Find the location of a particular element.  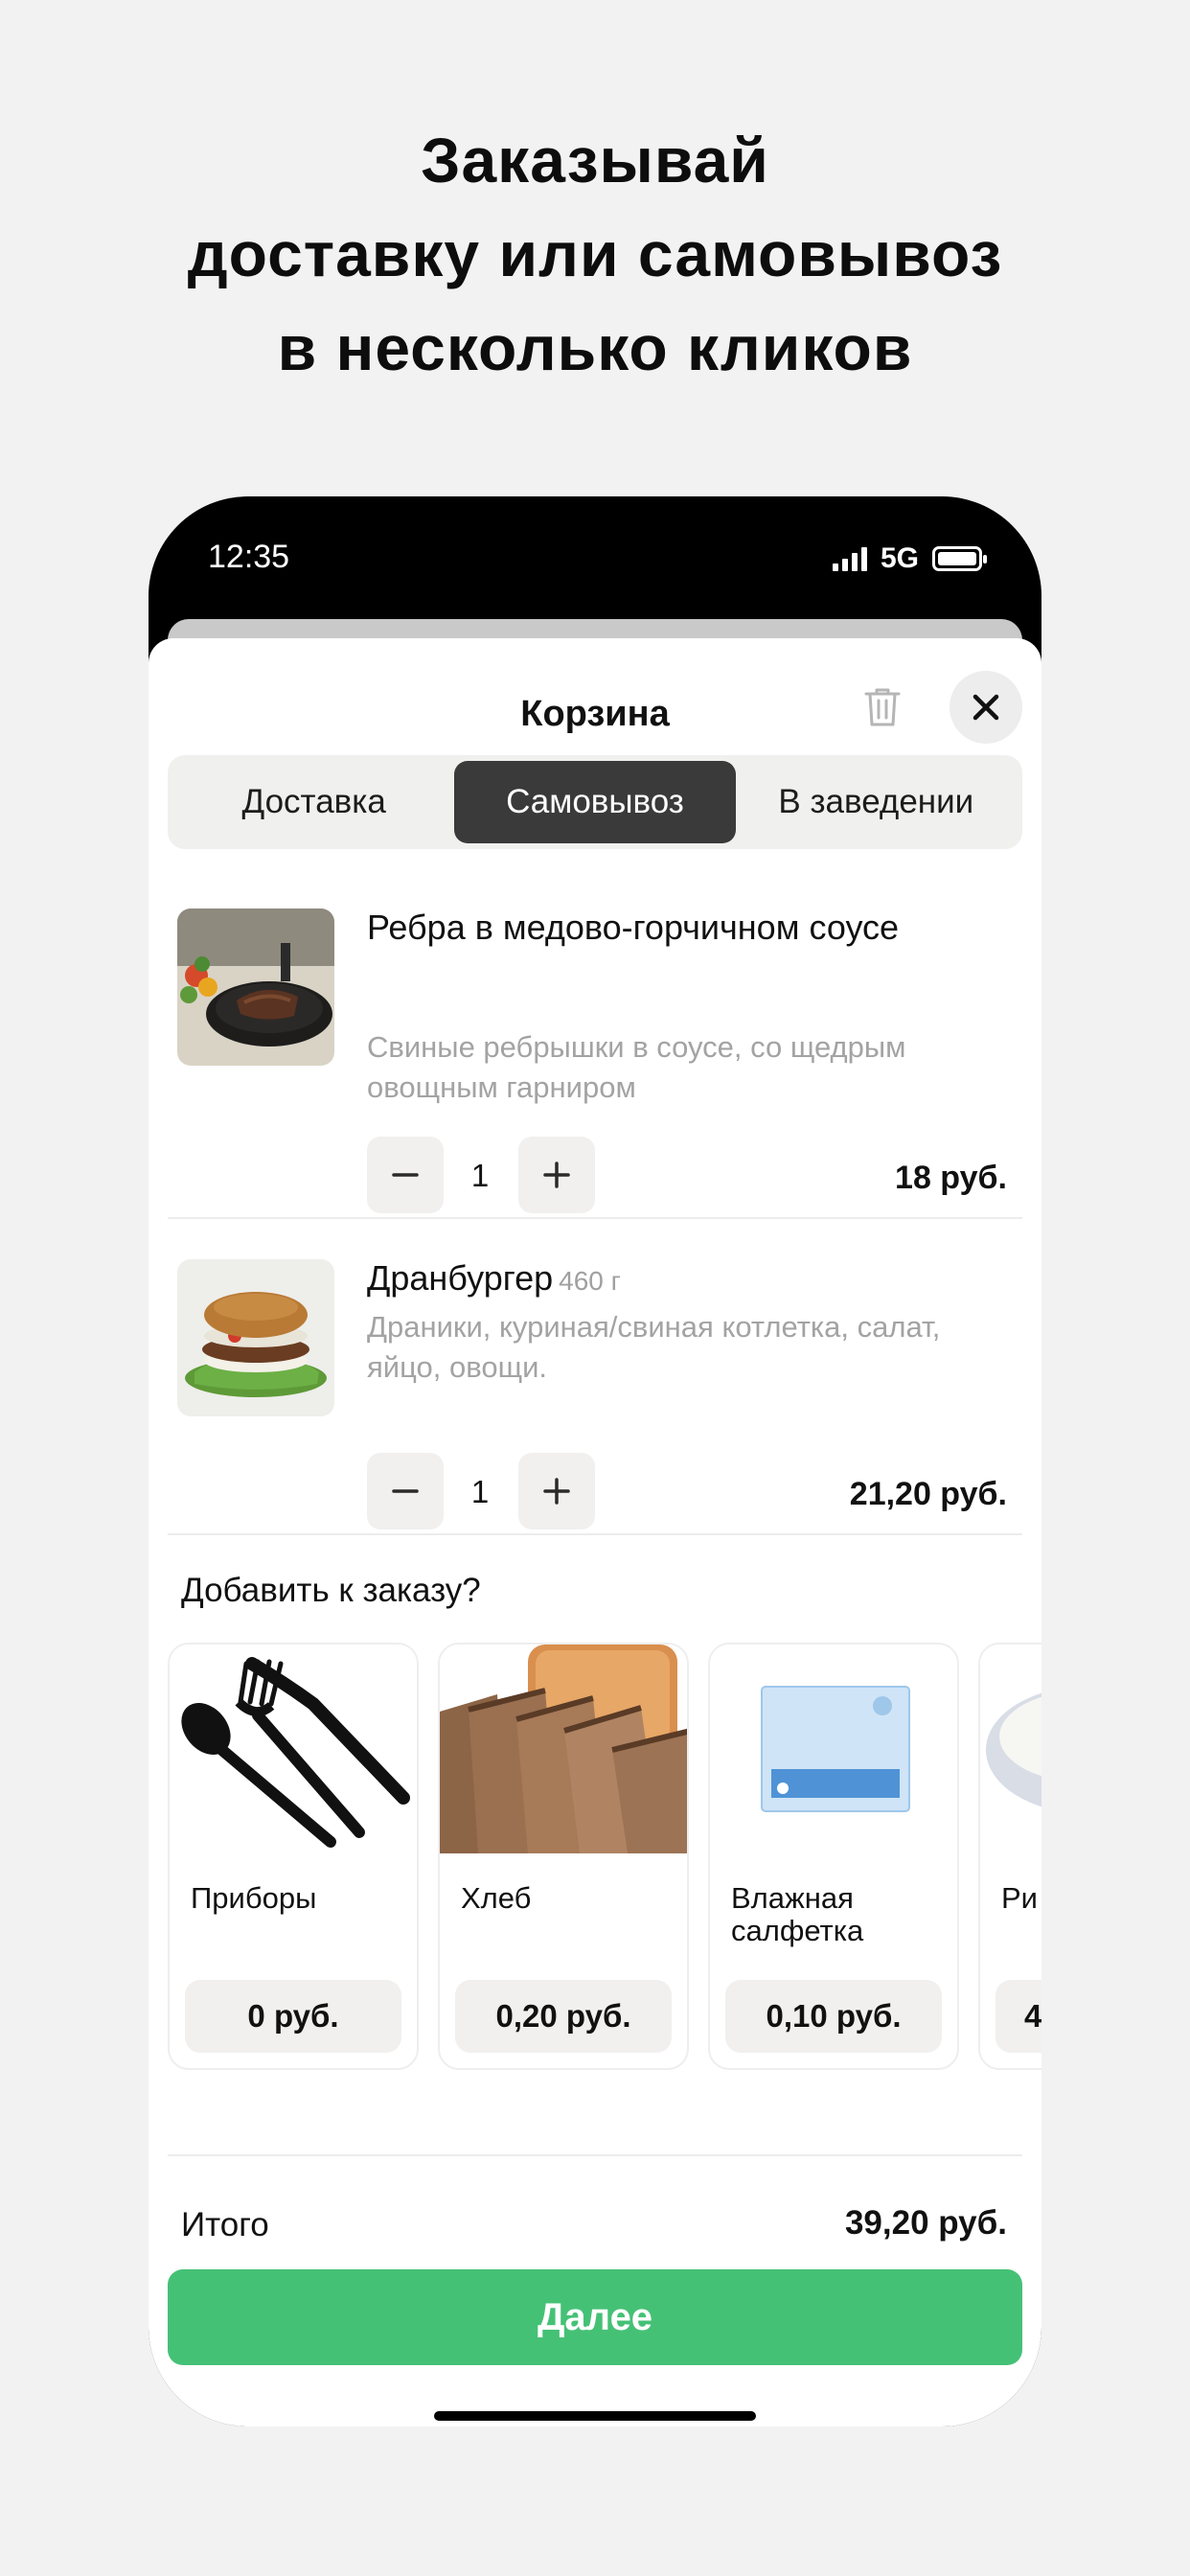

addon-price-button: 0,20 руб. is located at coordinates (563, 2016).